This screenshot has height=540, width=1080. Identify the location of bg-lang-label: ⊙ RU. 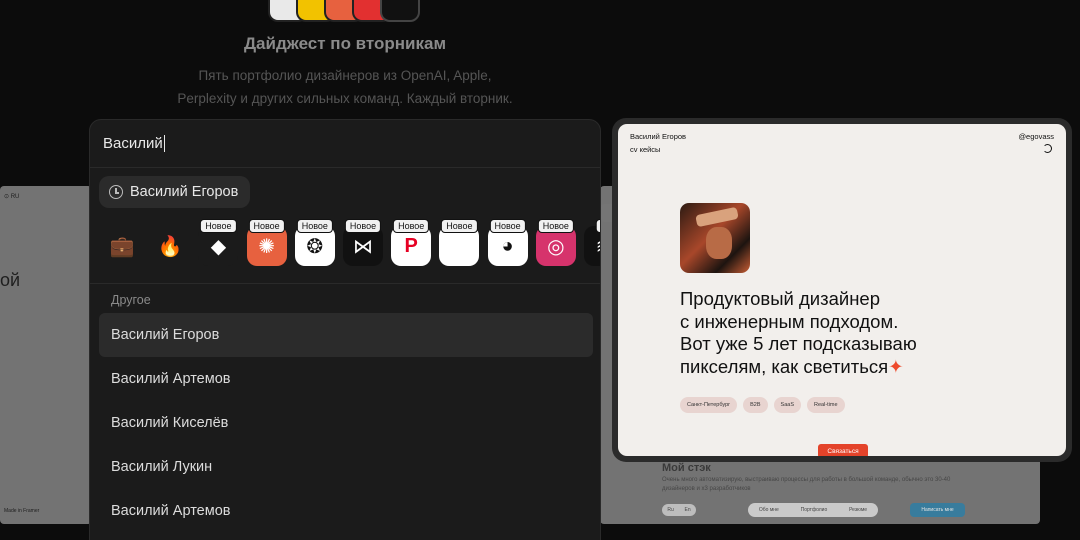
(12, 197).